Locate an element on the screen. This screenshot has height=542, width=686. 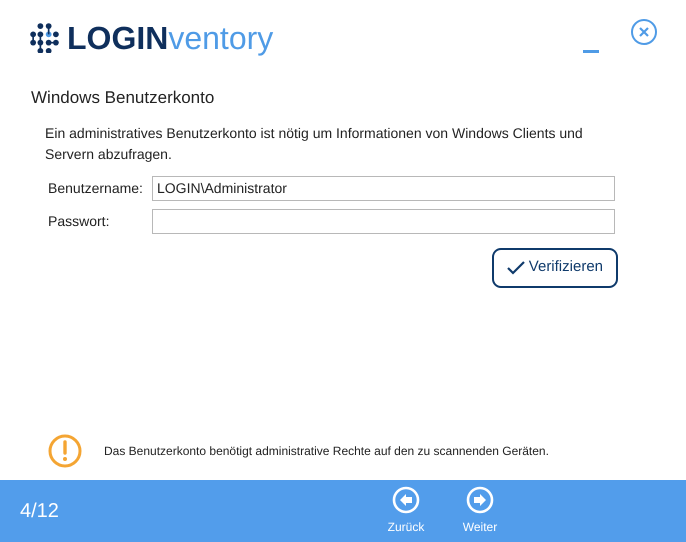
input-field is located at coordinates (383, 221).